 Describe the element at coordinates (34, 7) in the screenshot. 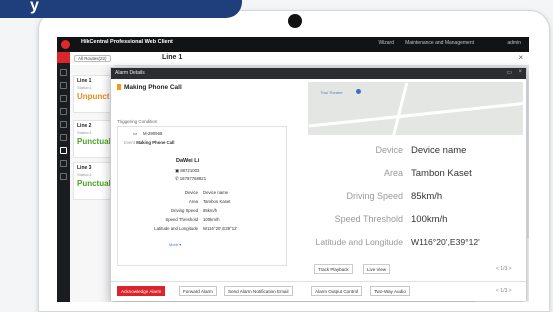

I see `section-tag-text: y` at that location.